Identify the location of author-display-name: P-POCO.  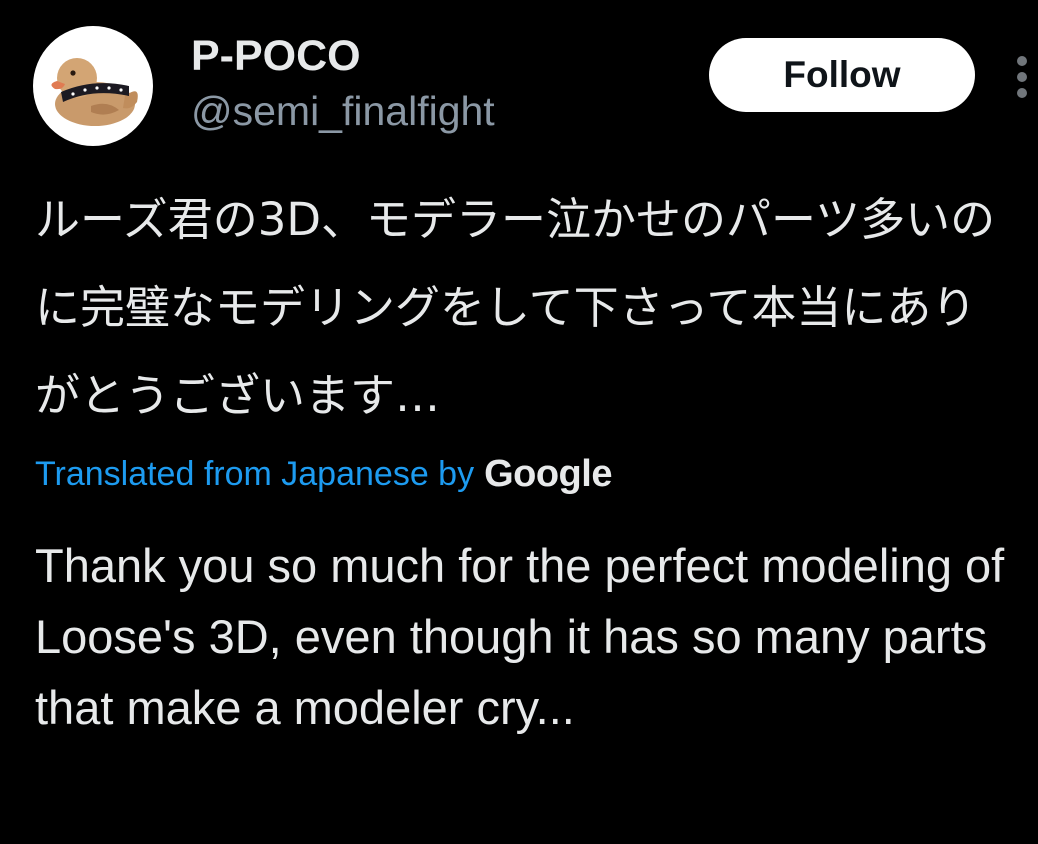
(276, 56).